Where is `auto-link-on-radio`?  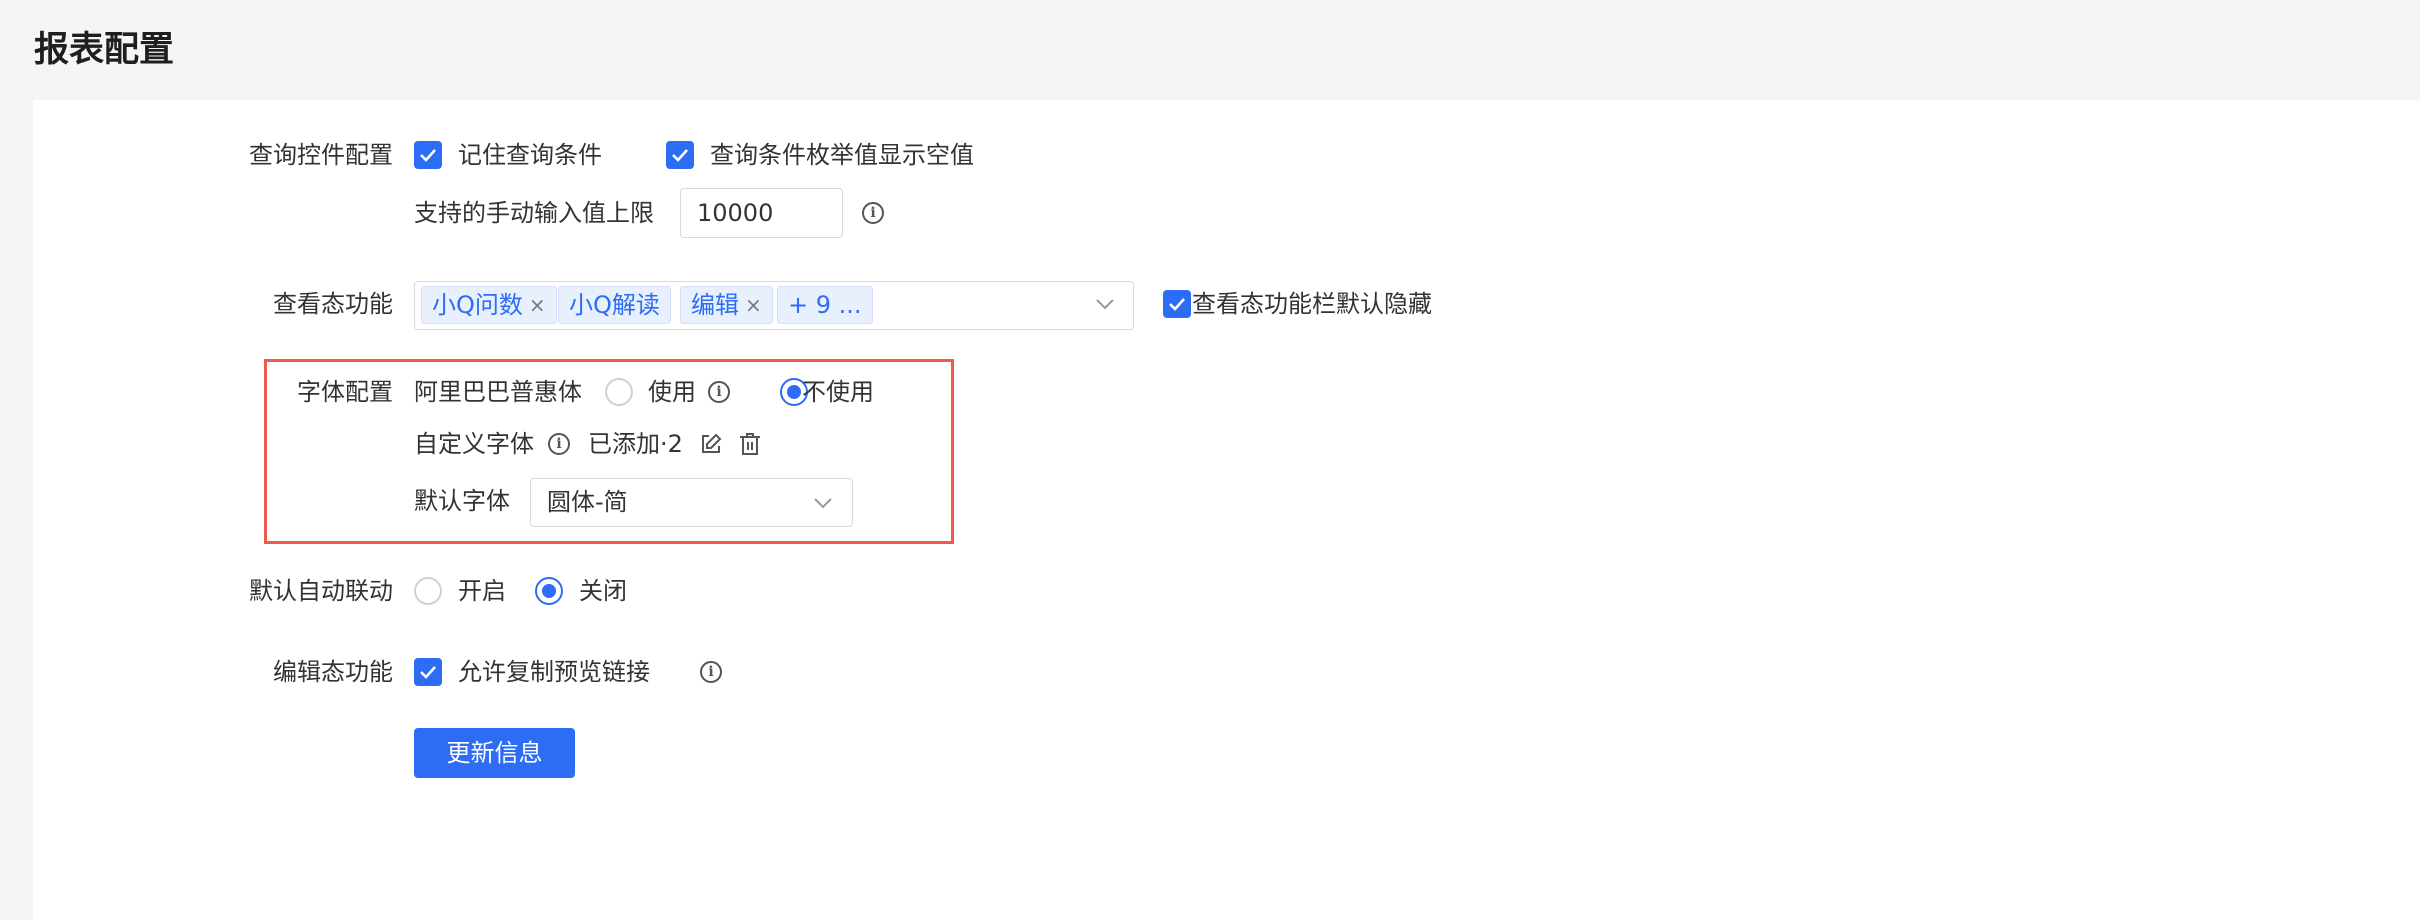 auto-link-on-radio is located at coordinates (428, 591).